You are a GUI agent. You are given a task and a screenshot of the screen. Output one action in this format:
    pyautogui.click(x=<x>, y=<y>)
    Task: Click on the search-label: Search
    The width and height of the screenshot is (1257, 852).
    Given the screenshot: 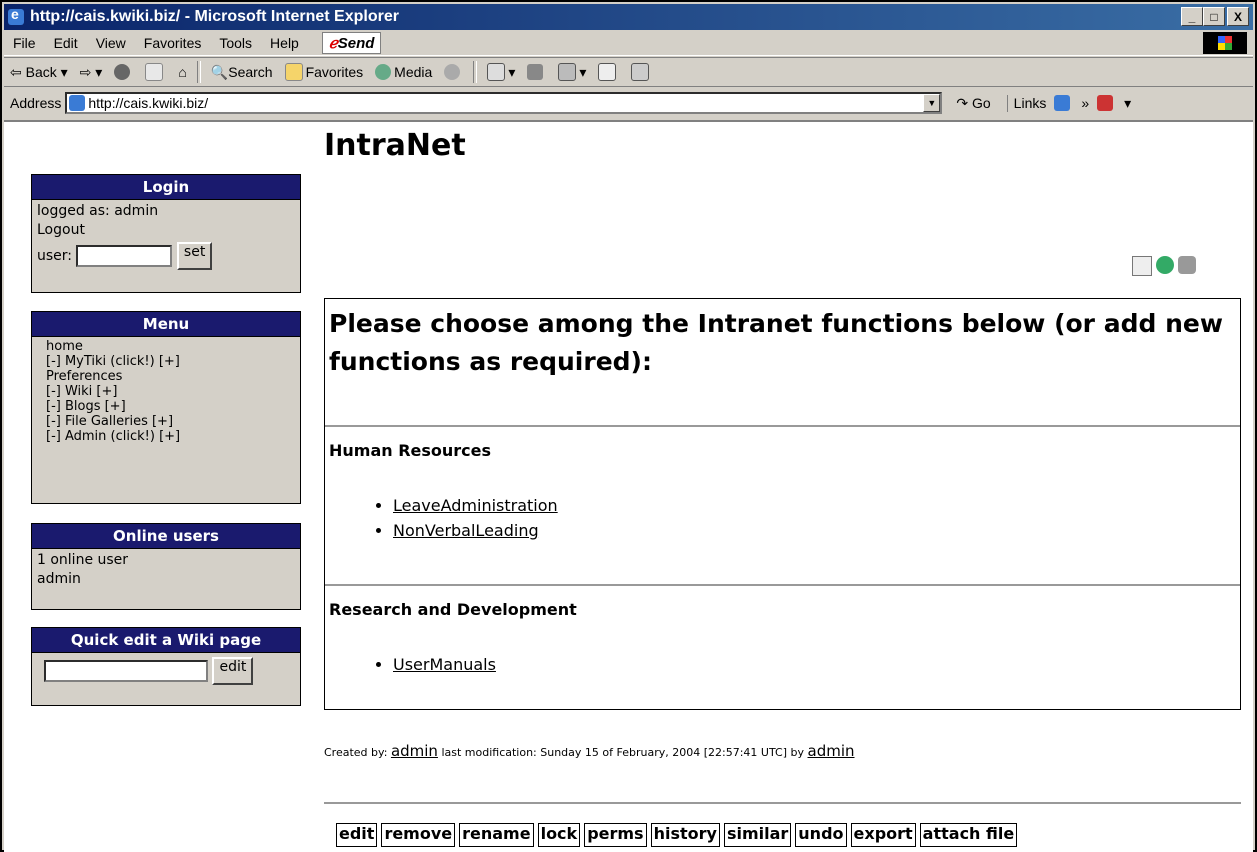 What is the action you would take?
    pyautogui.click(x=250, y=72)
    